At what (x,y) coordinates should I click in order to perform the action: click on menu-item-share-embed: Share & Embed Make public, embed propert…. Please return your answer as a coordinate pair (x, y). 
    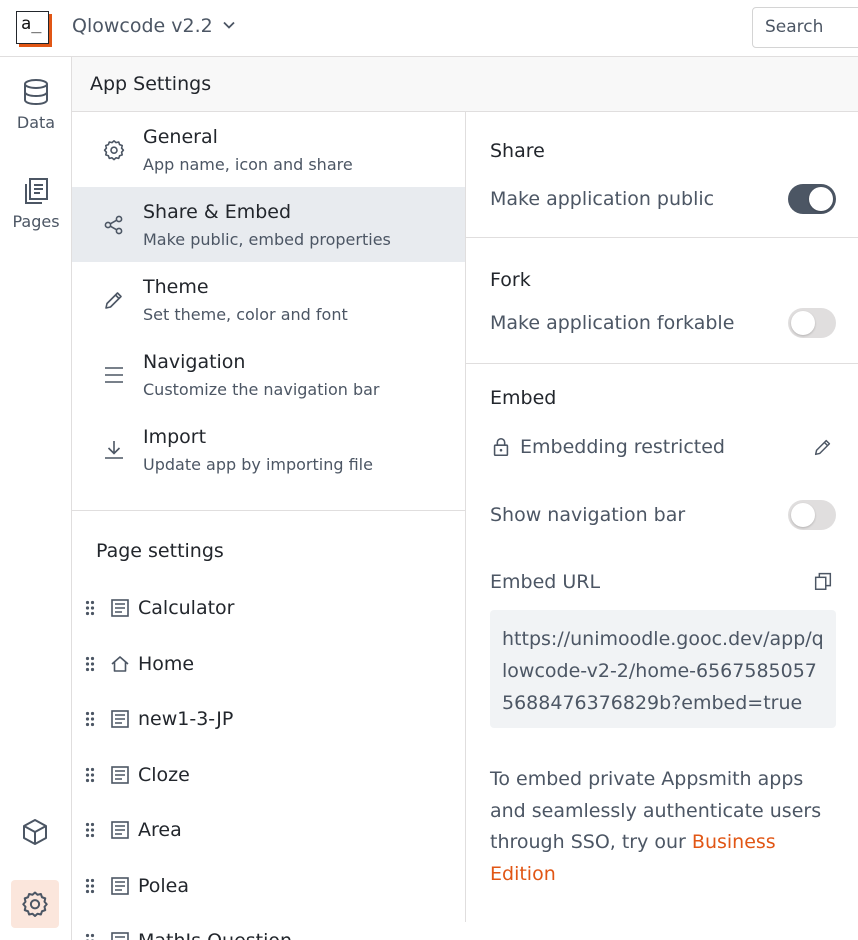
    Looking at the image, I should click on (268, 224).